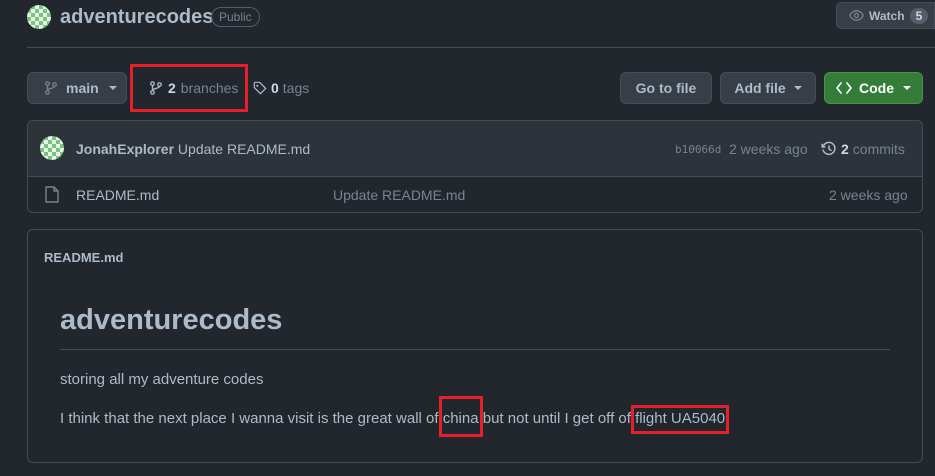 This screenshot has height=476, width=935. Describe the element at coordinates (275, 88) in the screenshot. I see `tags-count: 0` at that location.